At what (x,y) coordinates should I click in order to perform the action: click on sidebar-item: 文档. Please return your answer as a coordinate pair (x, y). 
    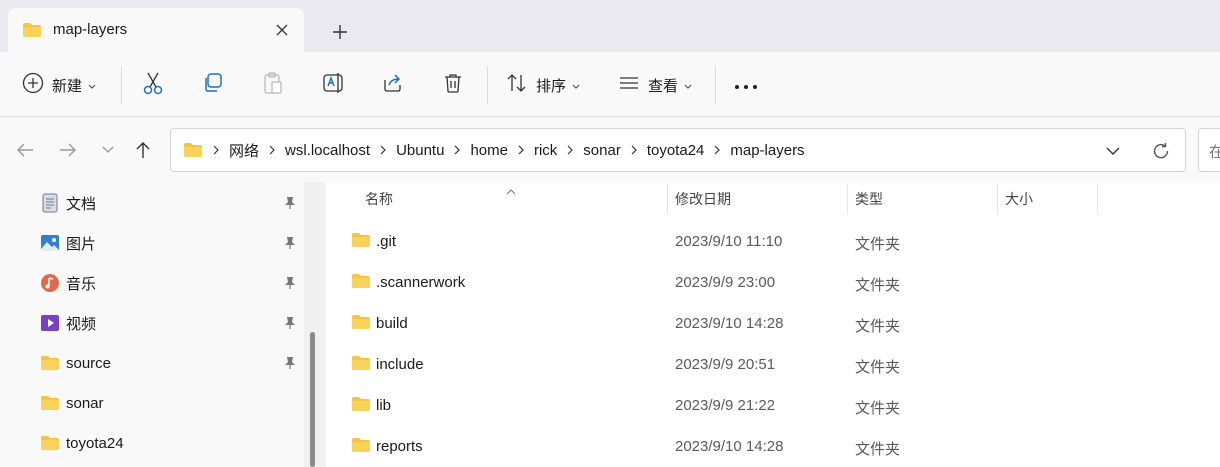
    Looking at the image, I should click on (171, 203).